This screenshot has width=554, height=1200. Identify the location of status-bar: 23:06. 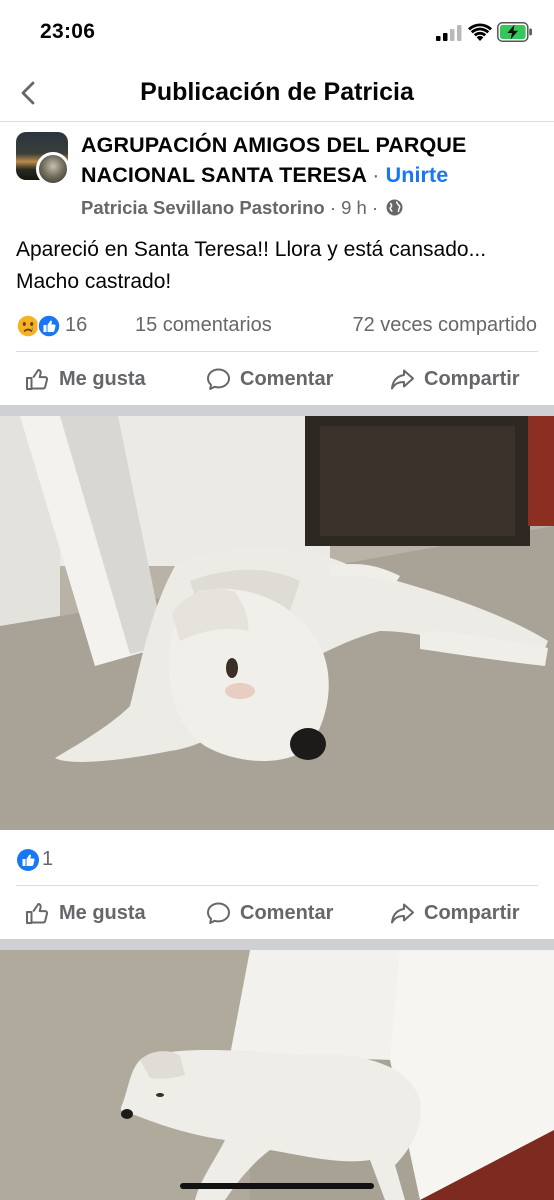
(277, 33).